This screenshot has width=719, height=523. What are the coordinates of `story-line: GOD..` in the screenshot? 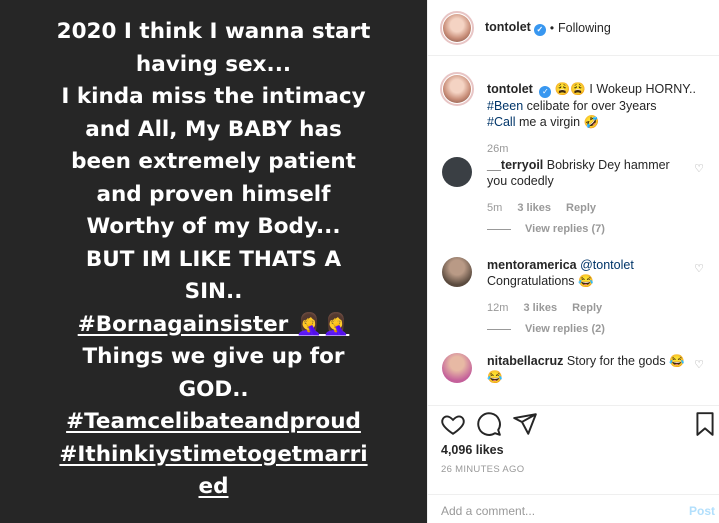 It's located at (213, 389).